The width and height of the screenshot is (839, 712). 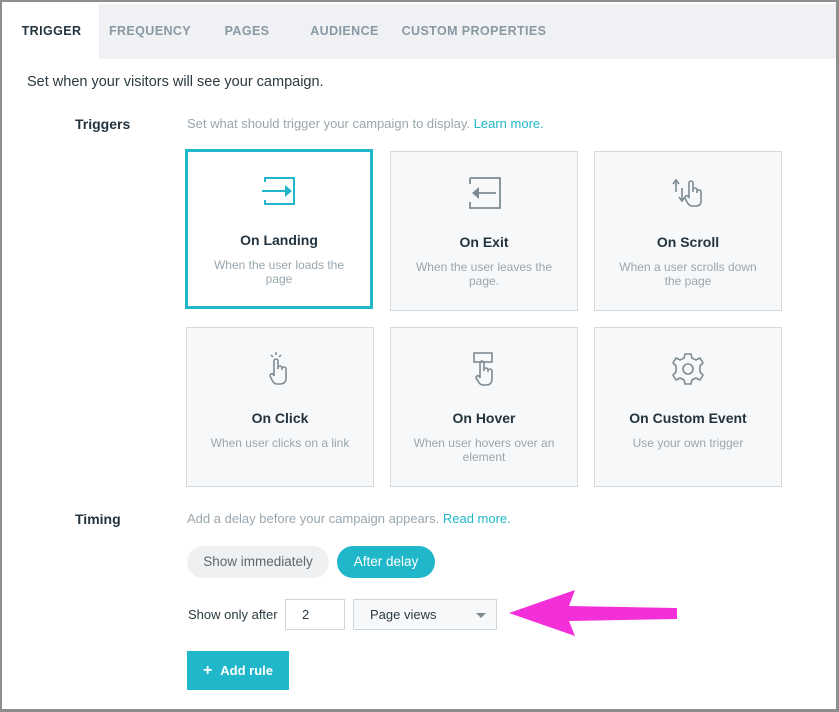 I want to click on trigger-card-on-exit: On Exit When the user leaves the page., so click(x=484, y=231).